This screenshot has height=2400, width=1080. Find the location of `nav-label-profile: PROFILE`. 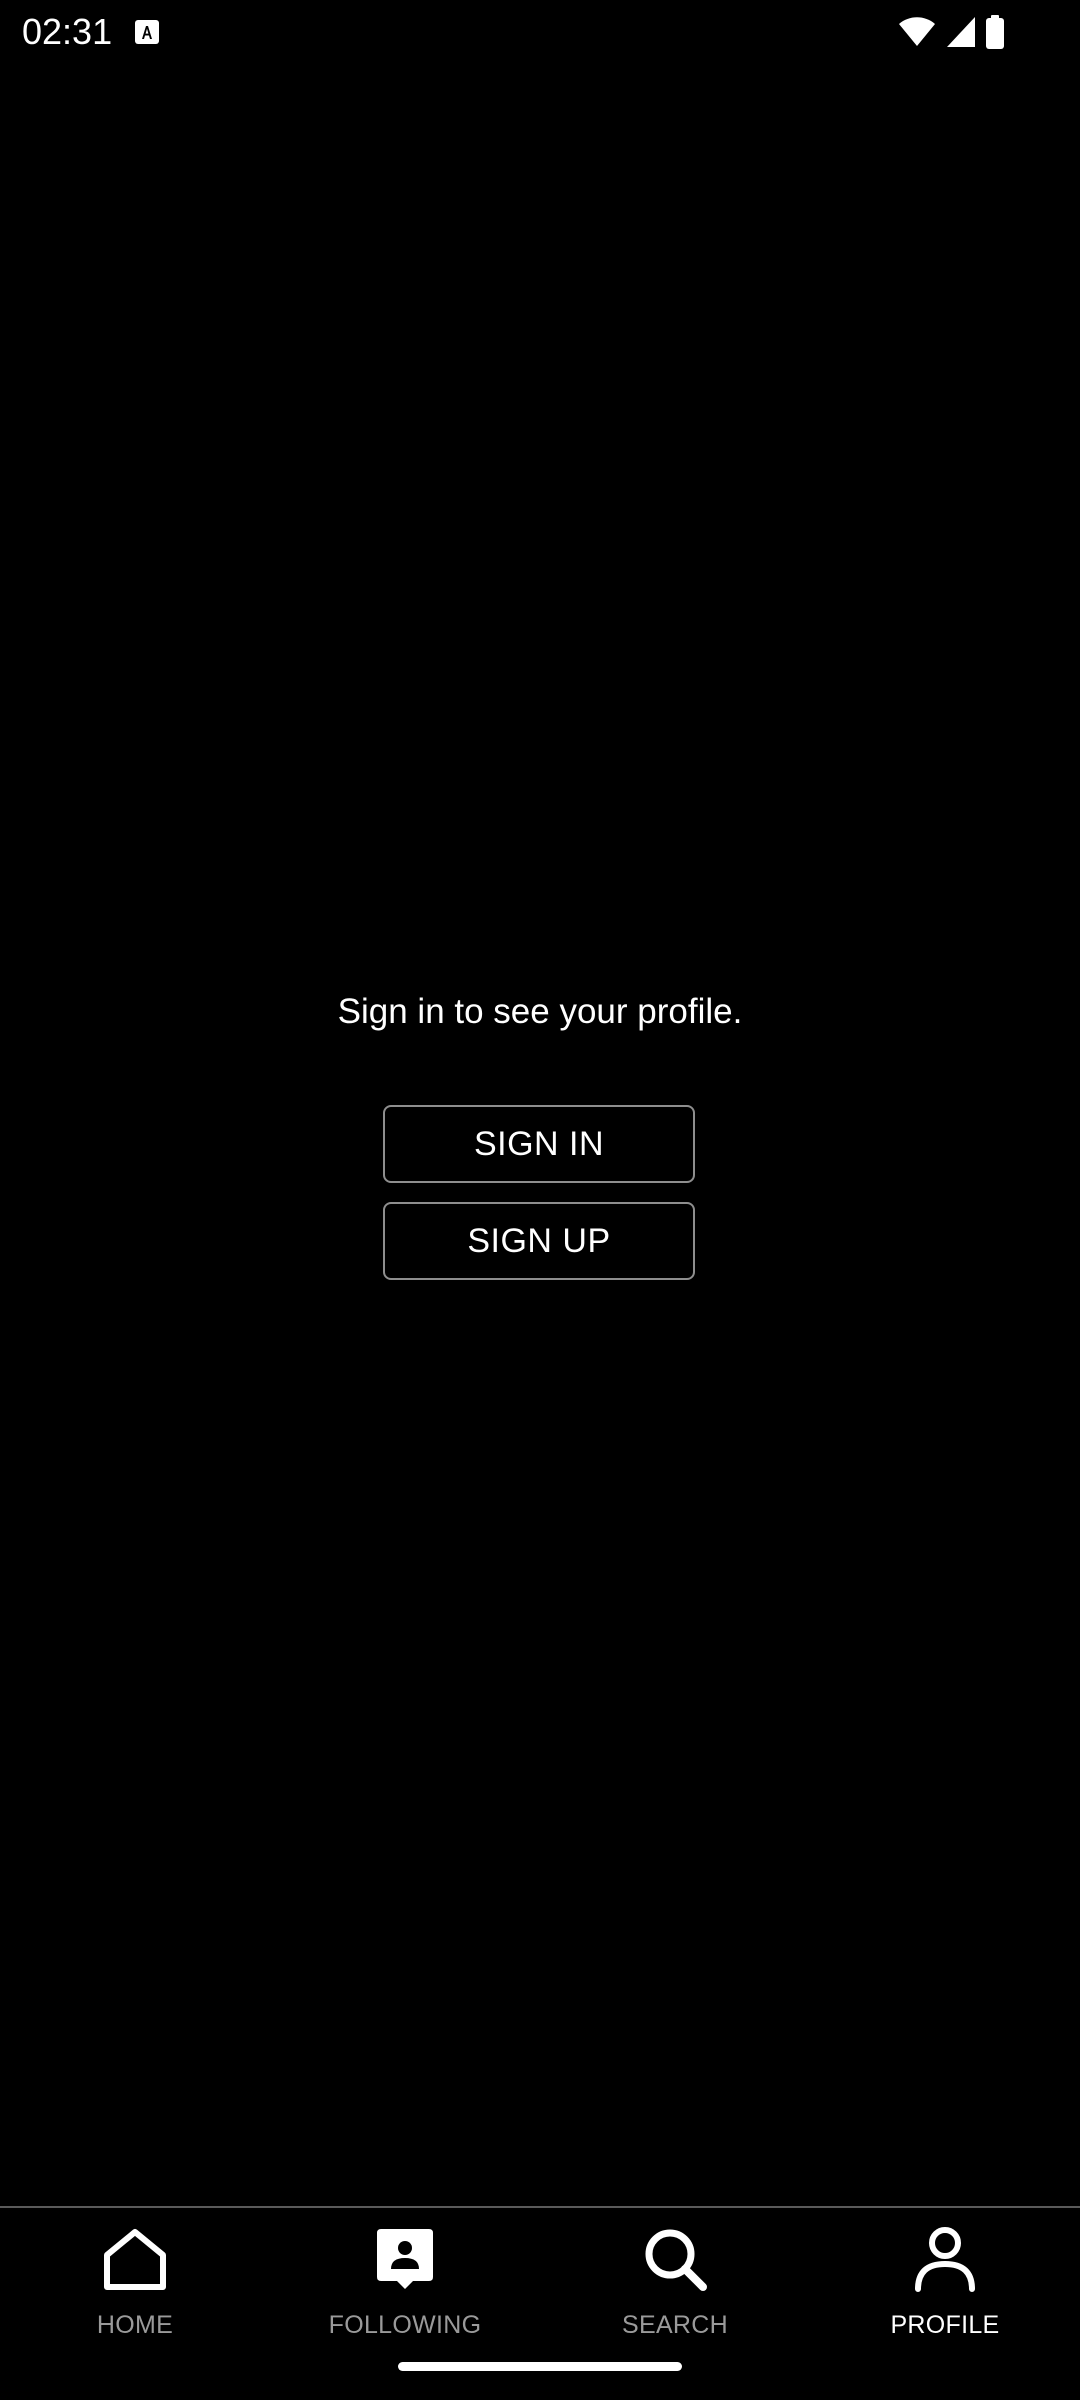

nav-label-profile: PROFILE is located at coordinates (945, 2325).